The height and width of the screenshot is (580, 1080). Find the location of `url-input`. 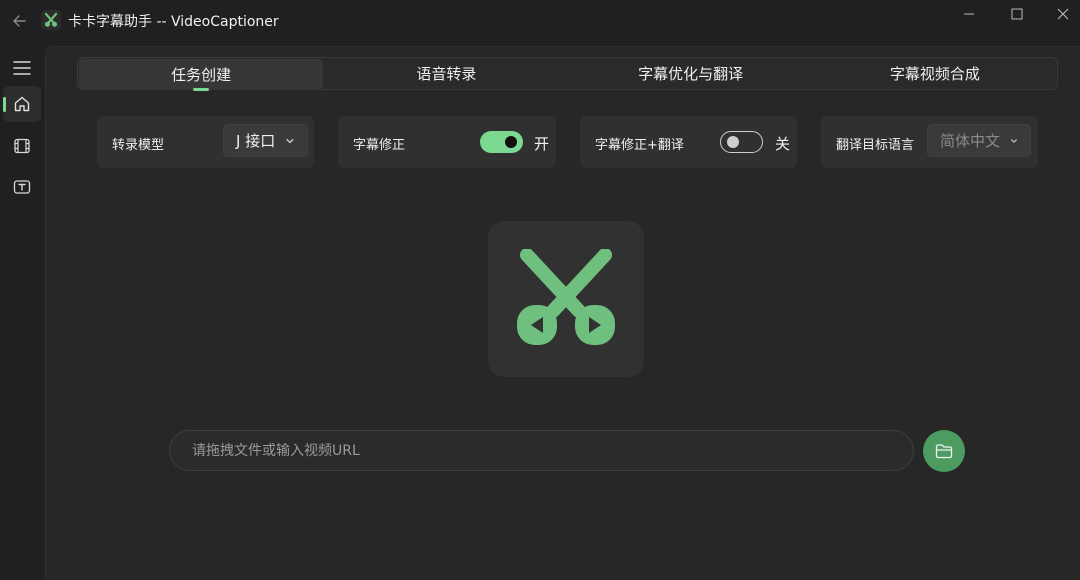

url-input is located at coordinates (541, 450).